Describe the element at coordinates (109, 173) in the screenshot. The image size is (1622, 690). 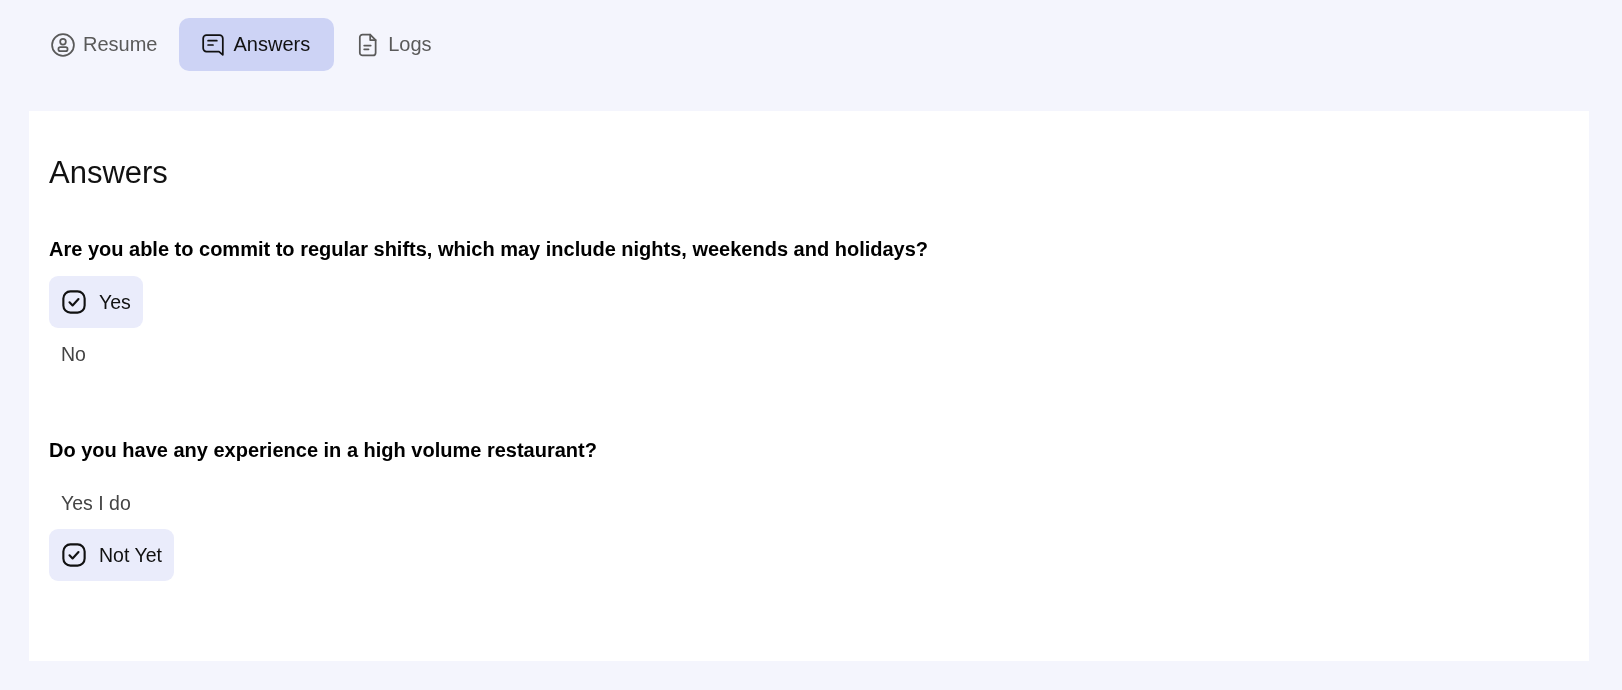
I see `section-title: Answers` at that location.